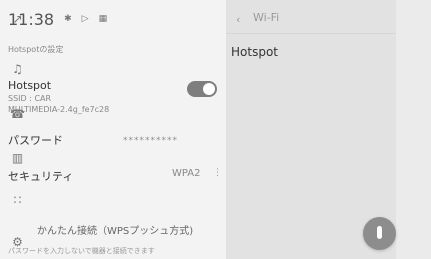 This screenshot has width=431, height=259. Describe the element at coordinates (17, 200) in the screenshot. I see `apps-icon: ∷` at that location.